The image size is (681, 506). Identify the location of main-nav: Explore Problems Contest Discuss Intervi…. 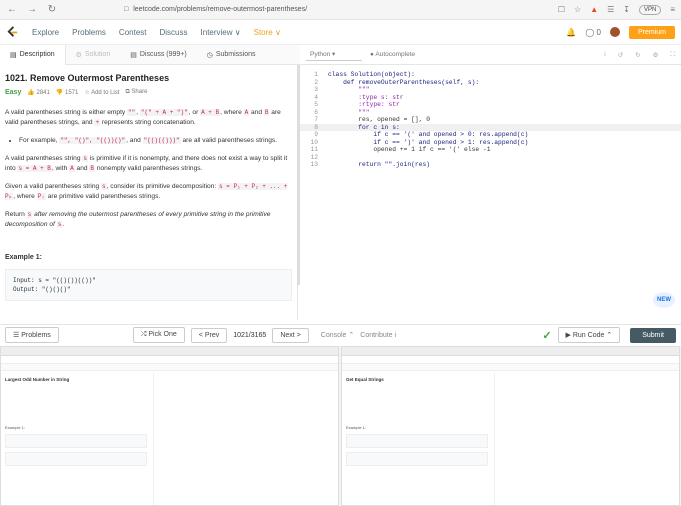
(156, 32).